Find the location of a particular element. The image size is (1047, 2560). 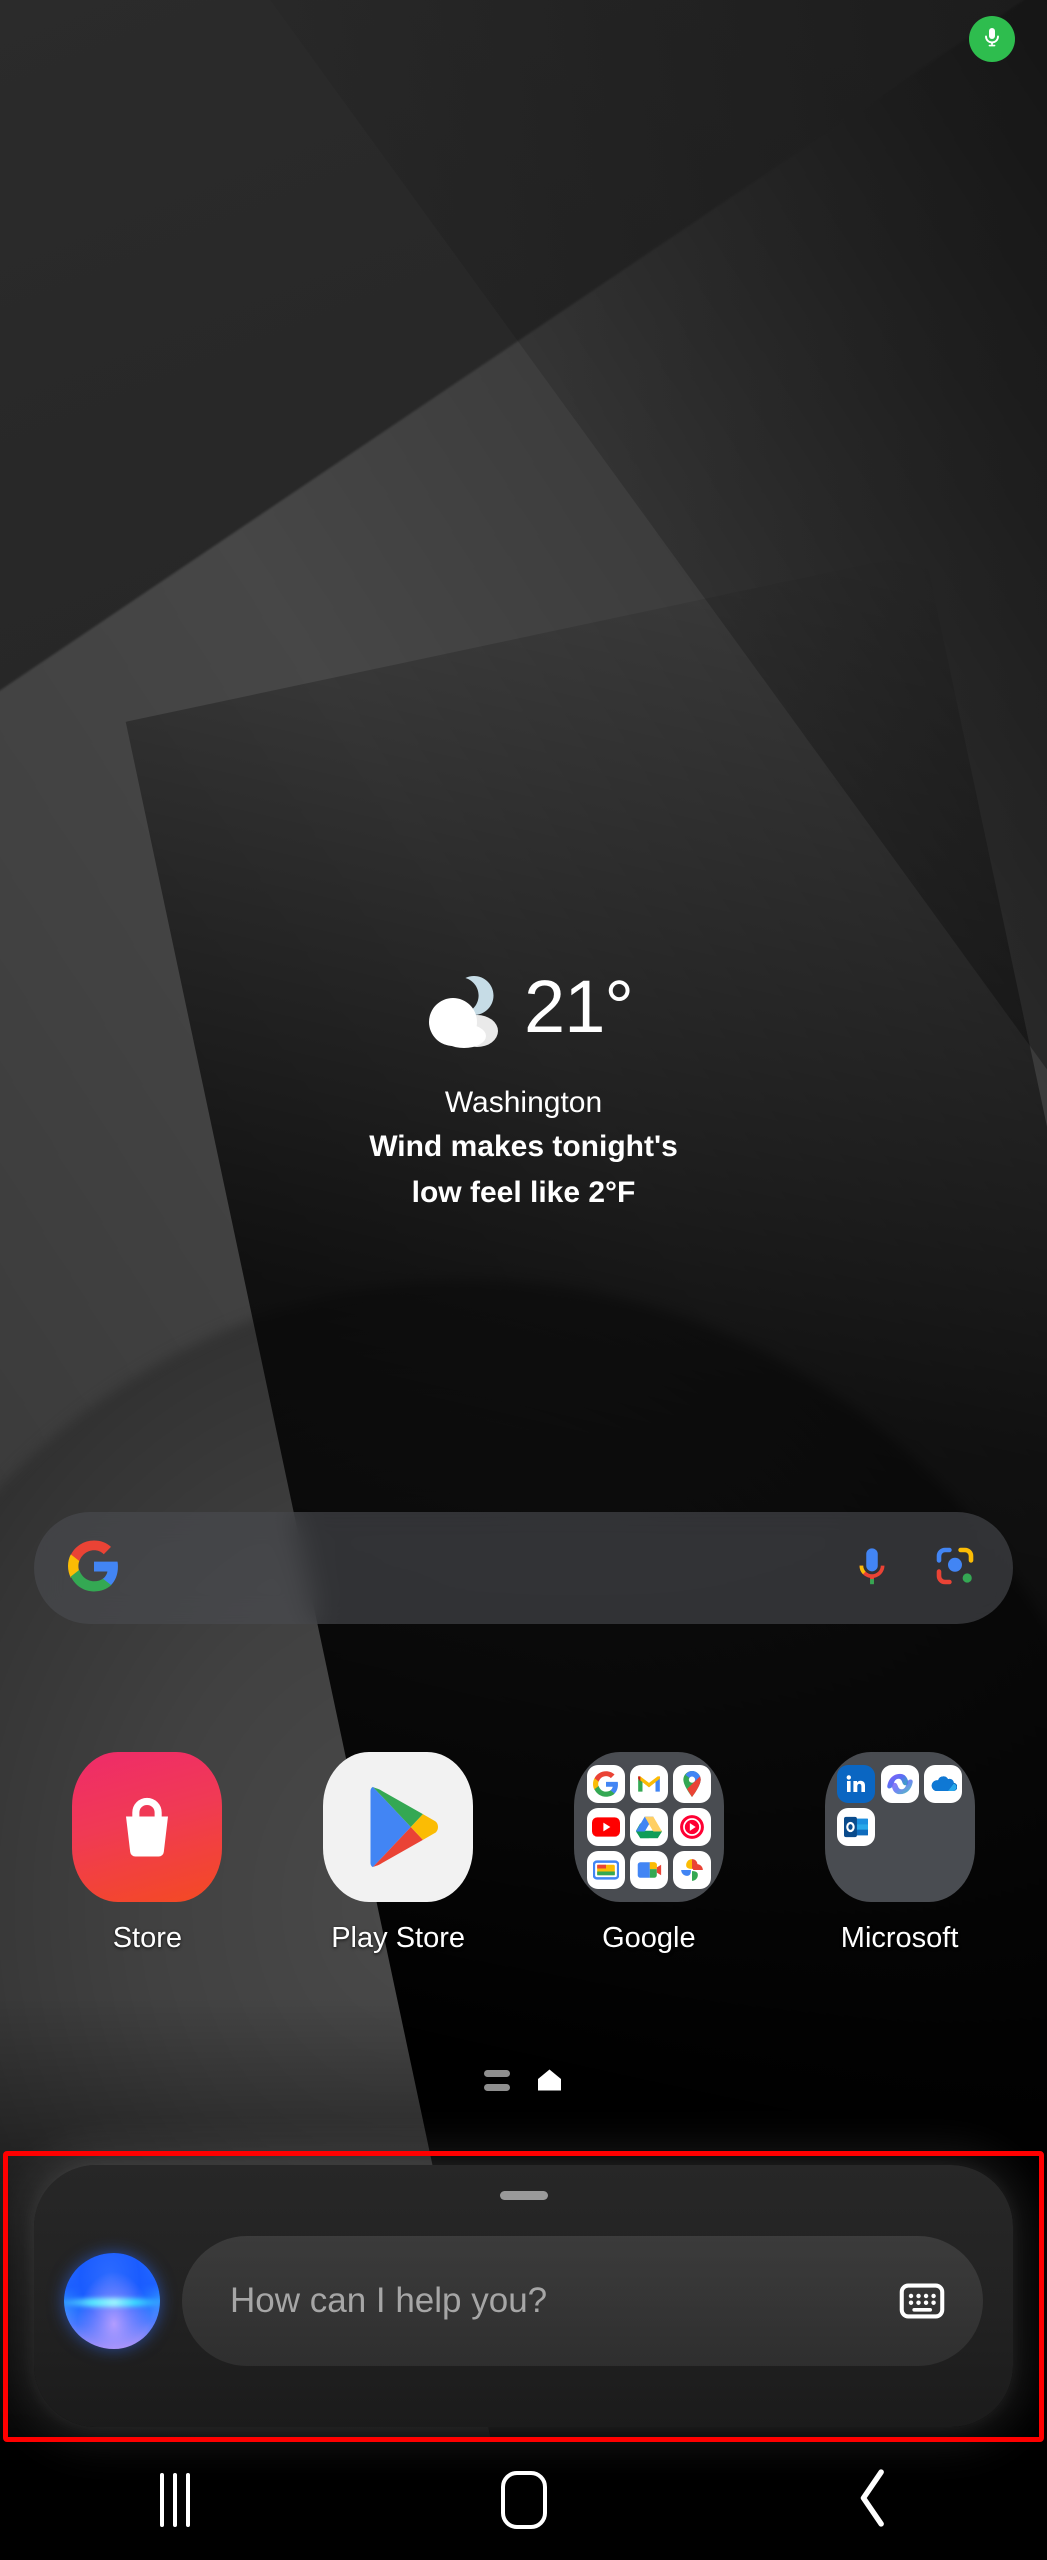

app-item-play-store: Play Store is located at coordinates (398, 1853).